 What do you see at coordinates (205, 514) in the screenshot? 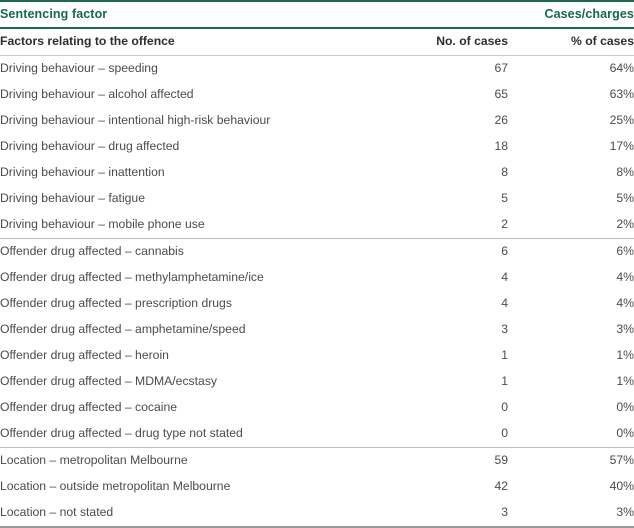
I see `cell-sentencing-factor: Location – not stated` at bounding box center [205, 514].